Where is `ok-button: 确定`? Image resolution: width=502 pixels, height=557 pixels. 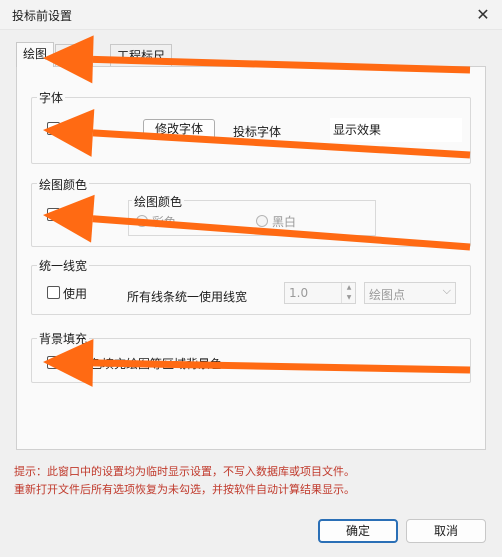 ok-button: 确定 is located at coordinates (358, 531).